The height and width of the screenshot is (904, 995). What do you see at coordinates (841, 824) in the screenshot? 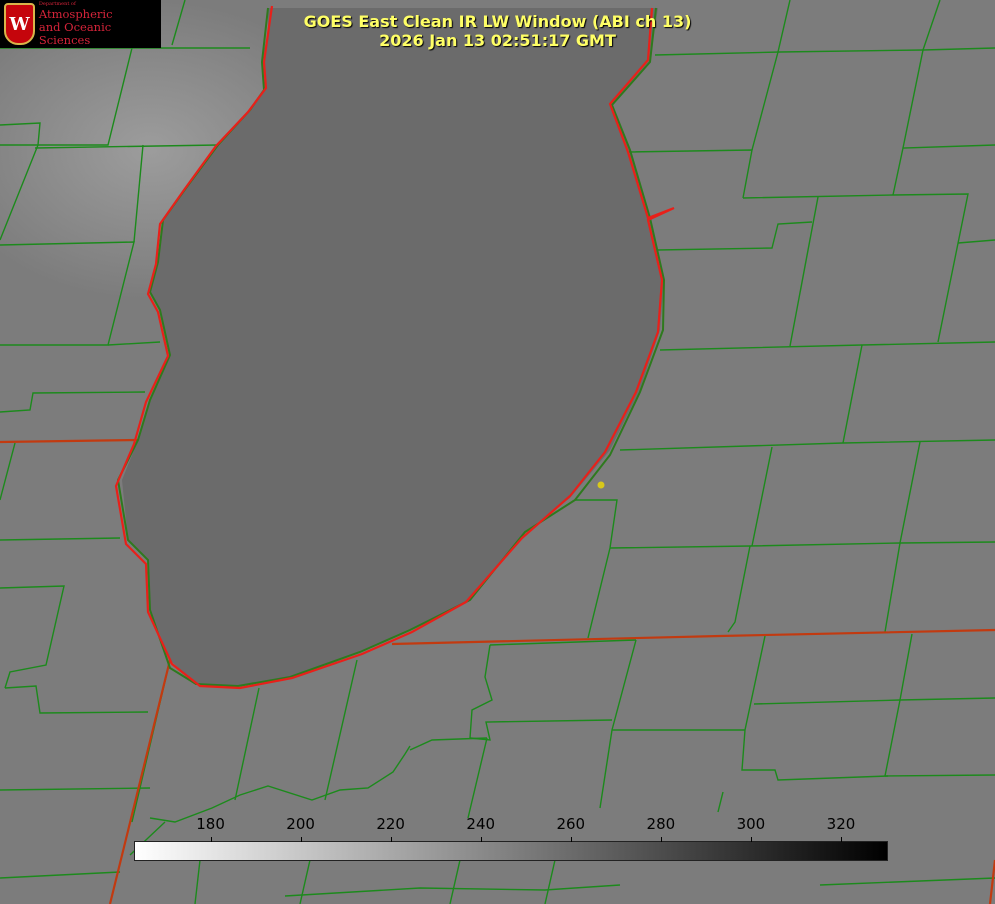
I see `colorbar-tick-label: 320` at bounding box center [841, 824].